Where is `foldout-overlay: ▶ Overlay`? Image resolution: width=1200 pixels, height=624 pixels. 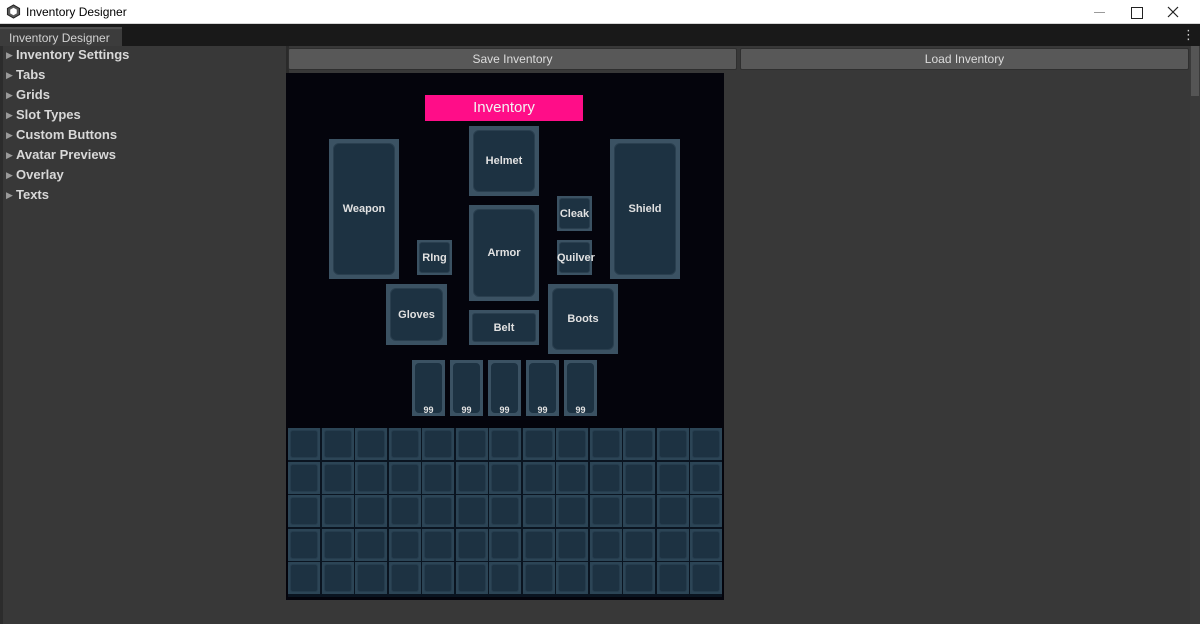 foldout-overlay: ▶ Overlay is located at coordinates (35, 177).